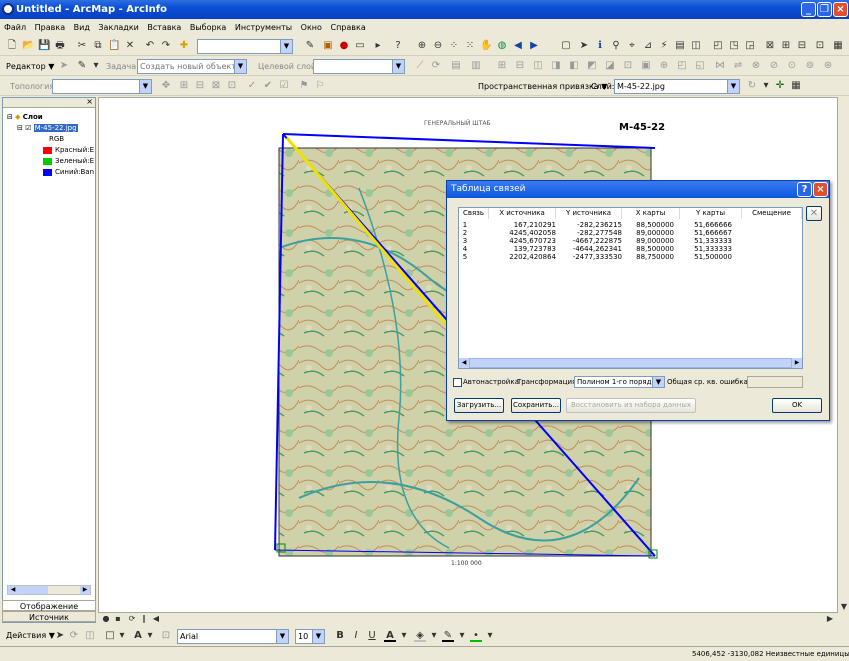  Describe the element at coordinates (15, 27) in the screenshot. I see `menu-file: Файл` at that location.